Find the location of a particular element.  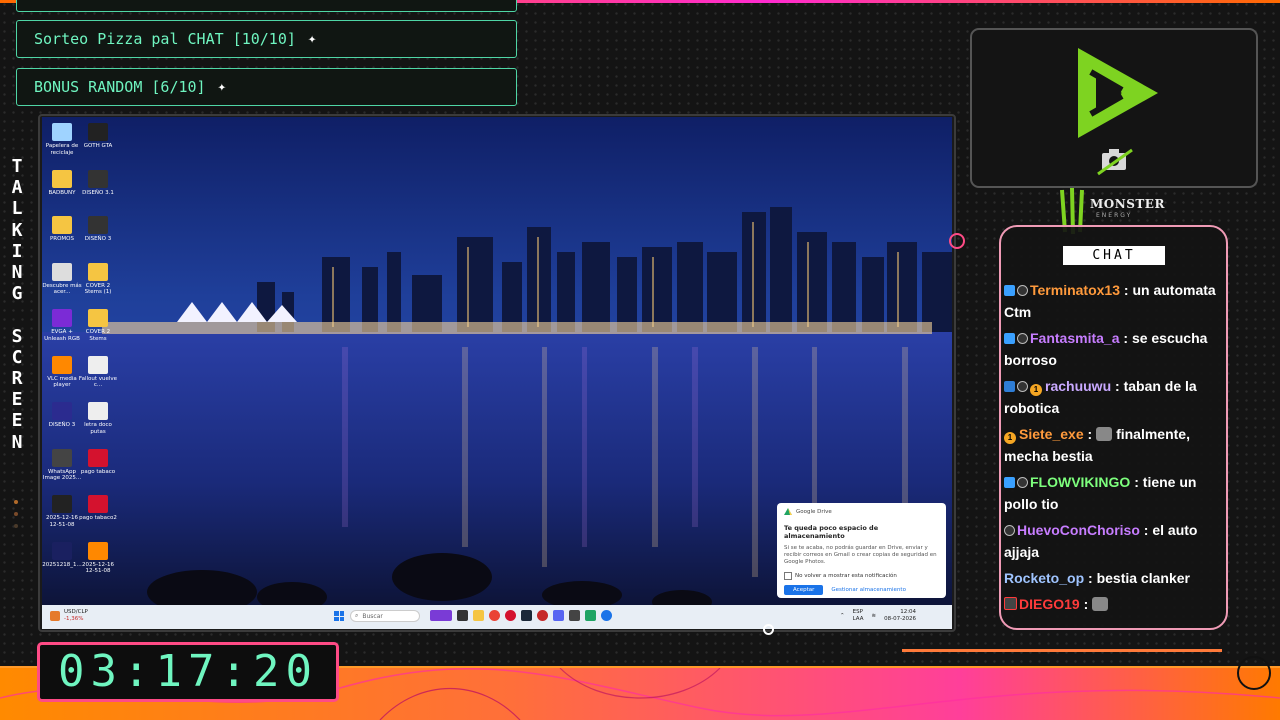

taskbar-search: ⌕ Buscar is located at coordinates (385, 616).